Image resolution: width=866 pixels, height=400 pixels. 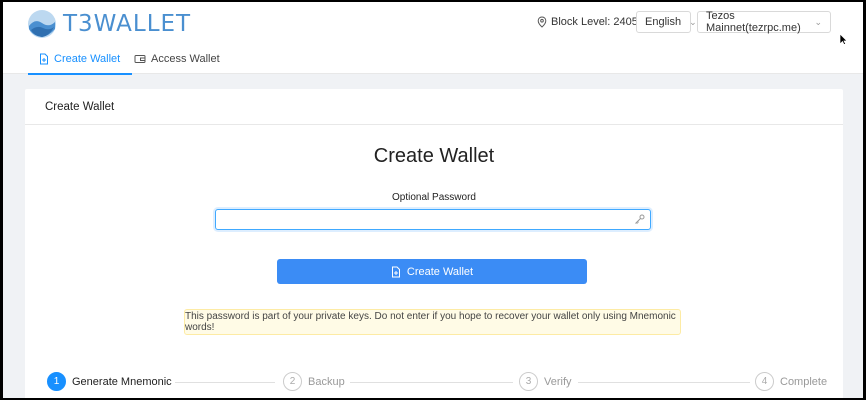 I want to click on language-value: English, so click(x=663, y=22).